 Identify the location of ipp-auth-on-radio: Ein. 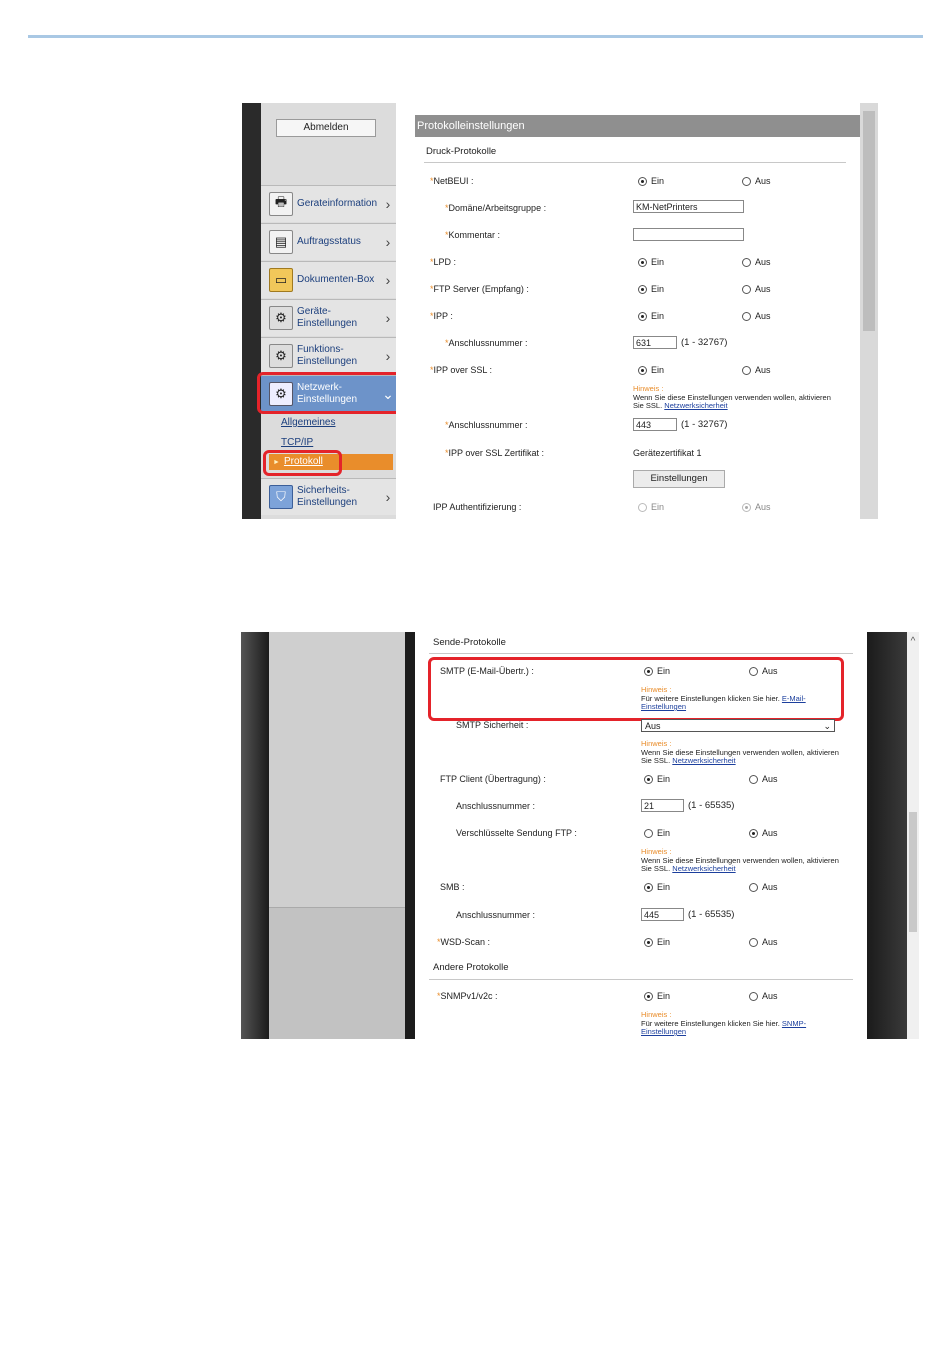
(651, 507).